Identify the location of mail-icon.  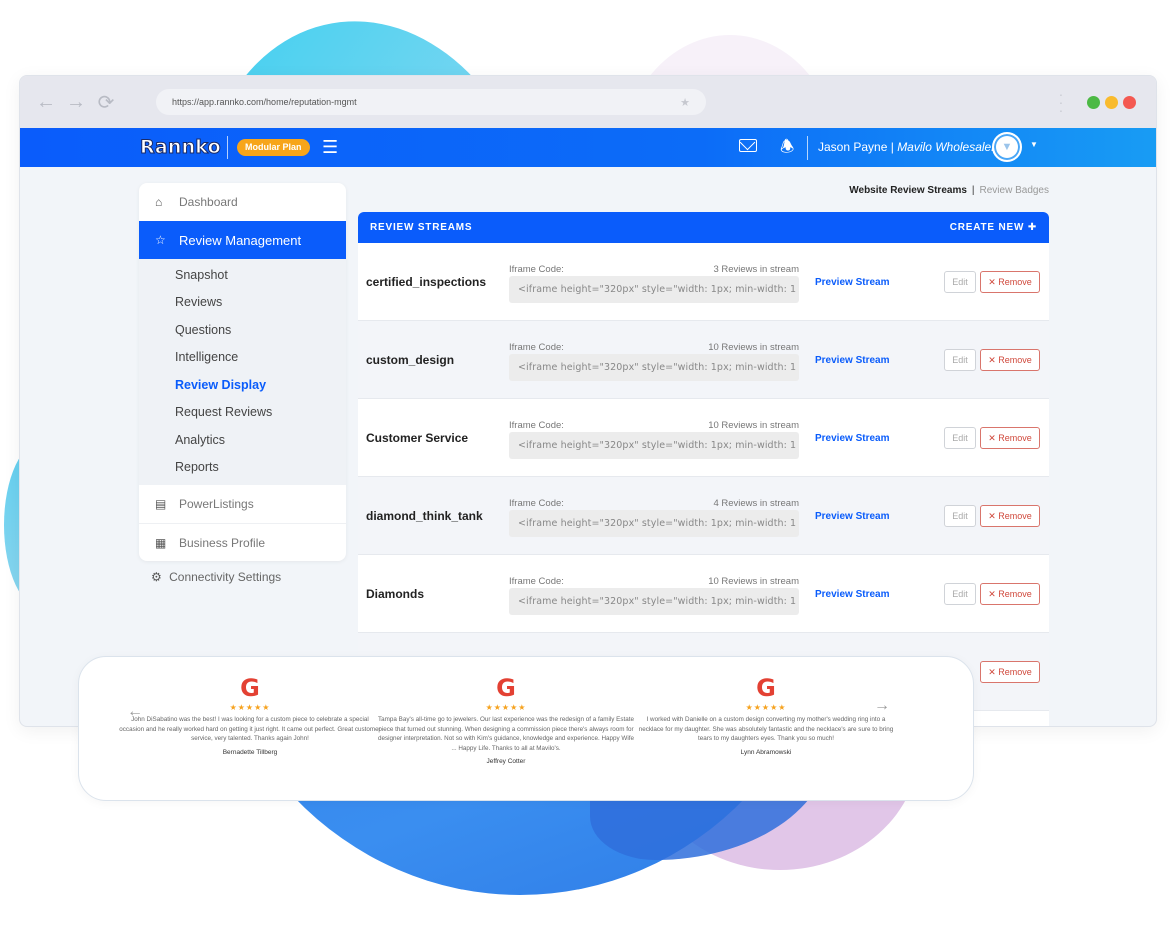
(748, 145).